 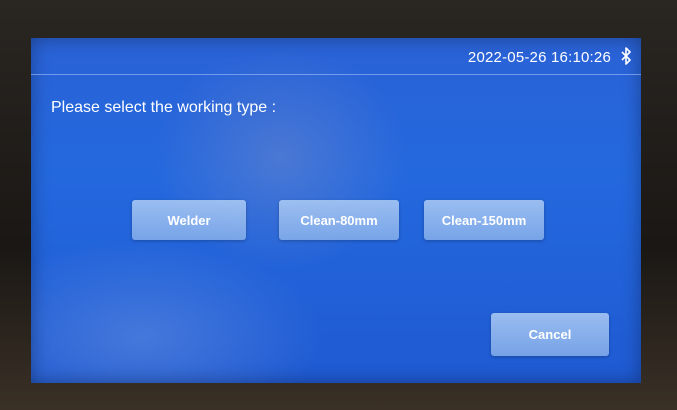 I want to click on datetime-display: 2022-05-26 16:10:26, so click(x=539, y=57).